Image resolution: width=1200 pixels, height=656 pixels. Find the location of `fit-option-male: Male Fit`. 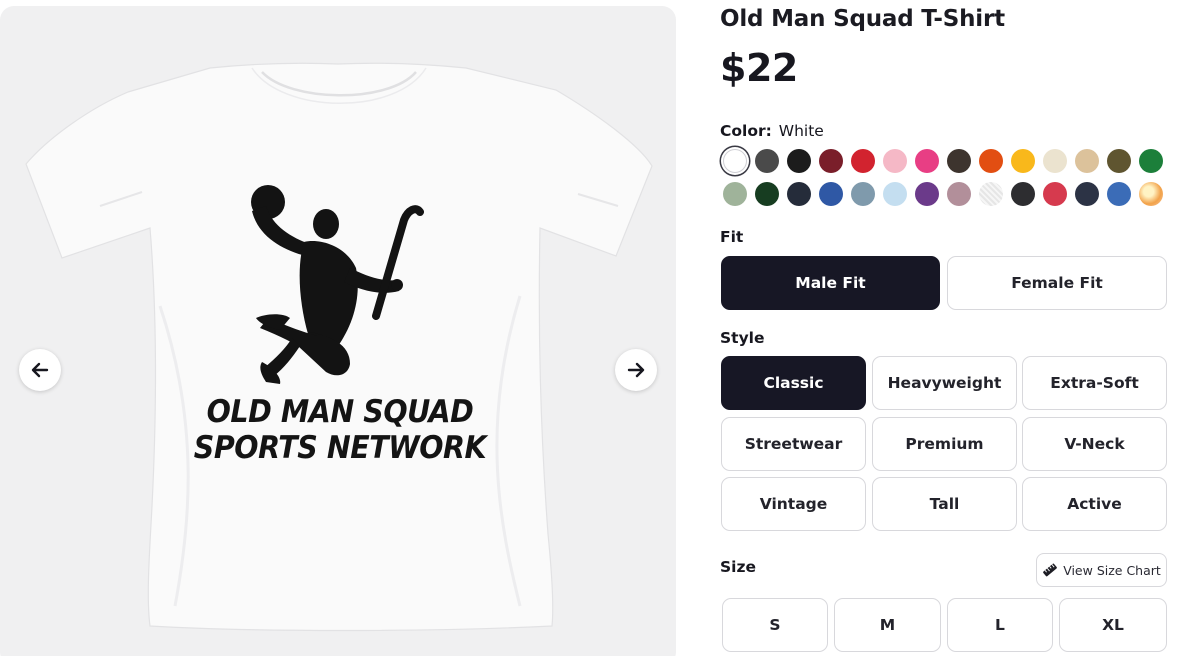

fit-option-male: Male Fit is located at coordinates (830, 283).